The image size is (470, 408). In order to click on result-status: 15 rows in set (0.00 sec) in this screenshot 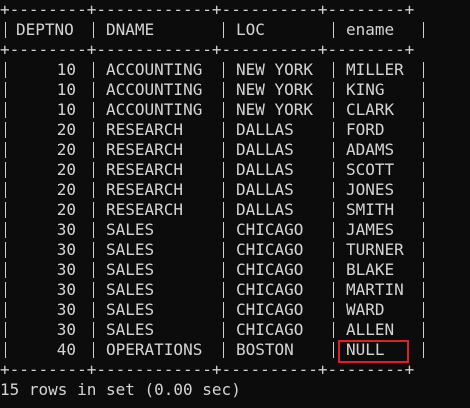, I will do `click(120, 389)`.